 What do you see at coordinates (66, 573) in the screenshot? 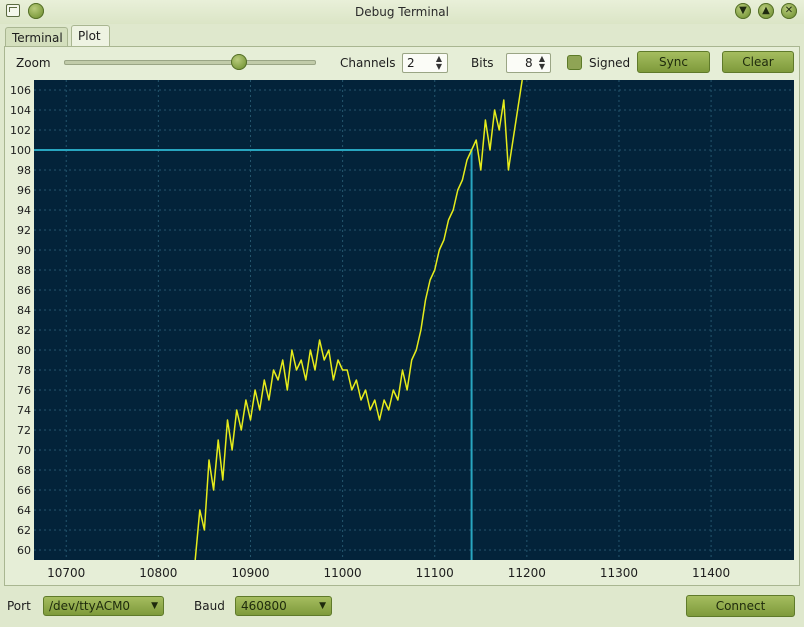
I see `x-tick-label: 10700` at bounding box center [66, 573].